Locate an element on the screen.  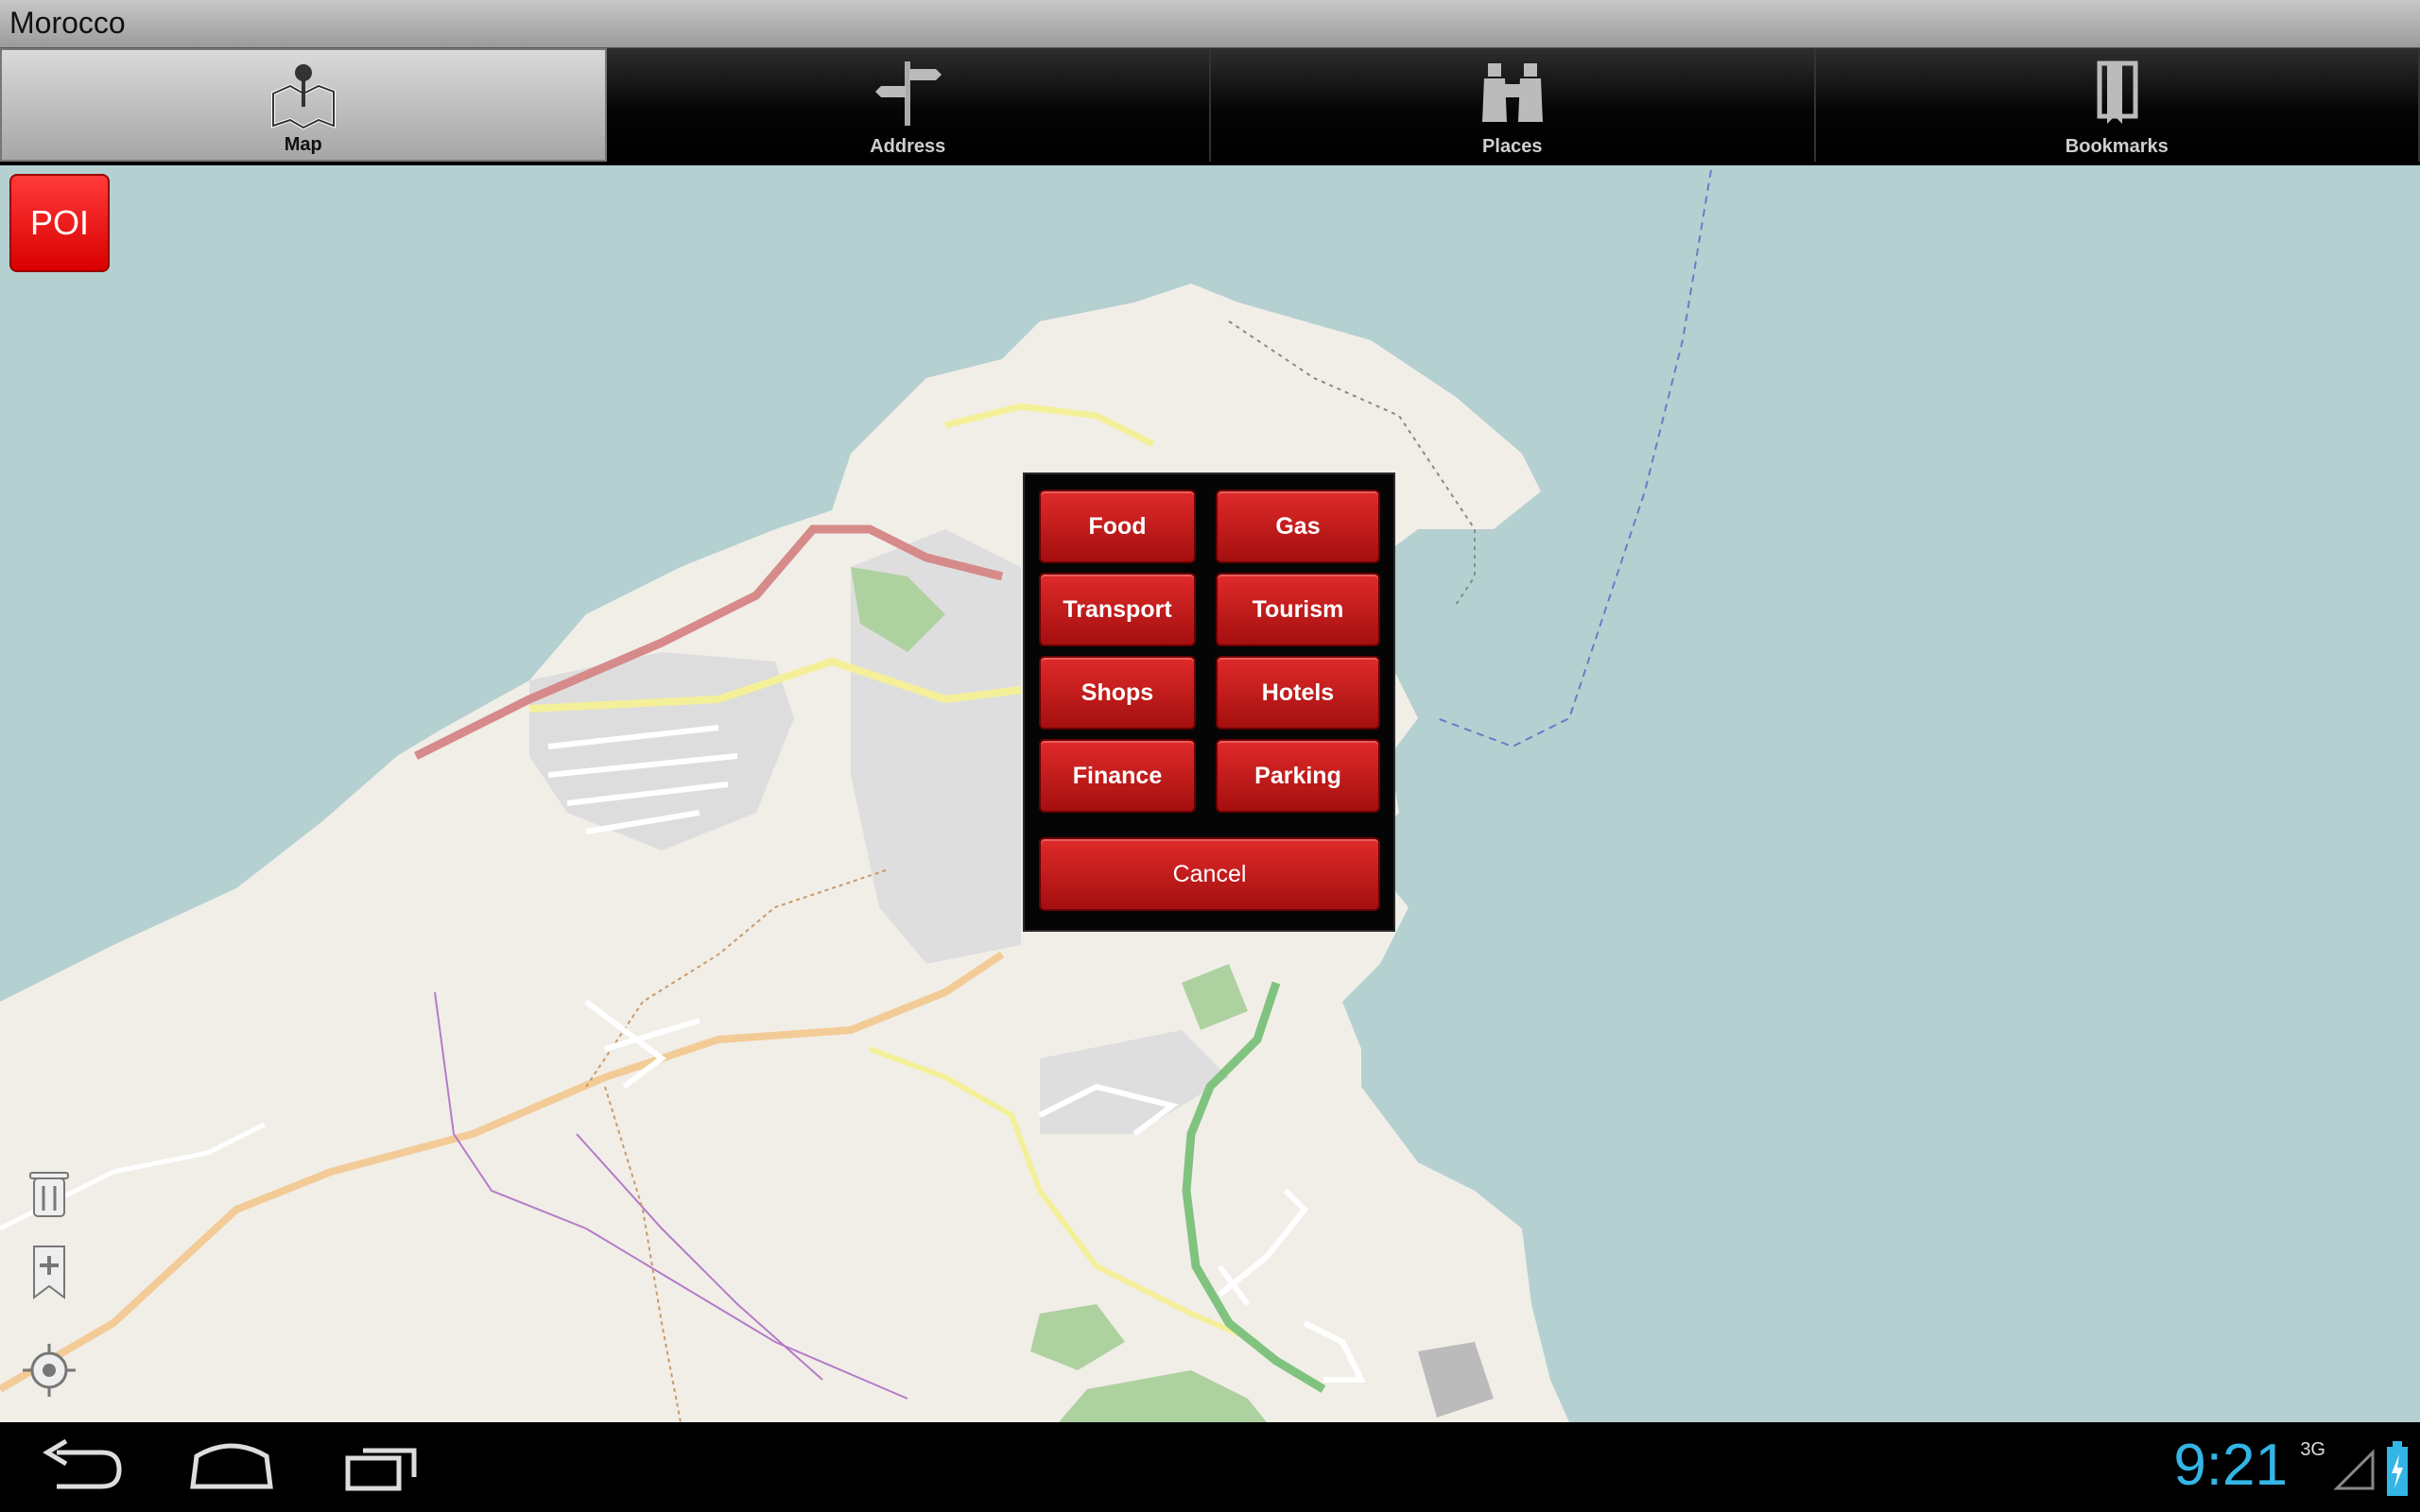
shops-button: Shops is located at coordinates (1117, 693).